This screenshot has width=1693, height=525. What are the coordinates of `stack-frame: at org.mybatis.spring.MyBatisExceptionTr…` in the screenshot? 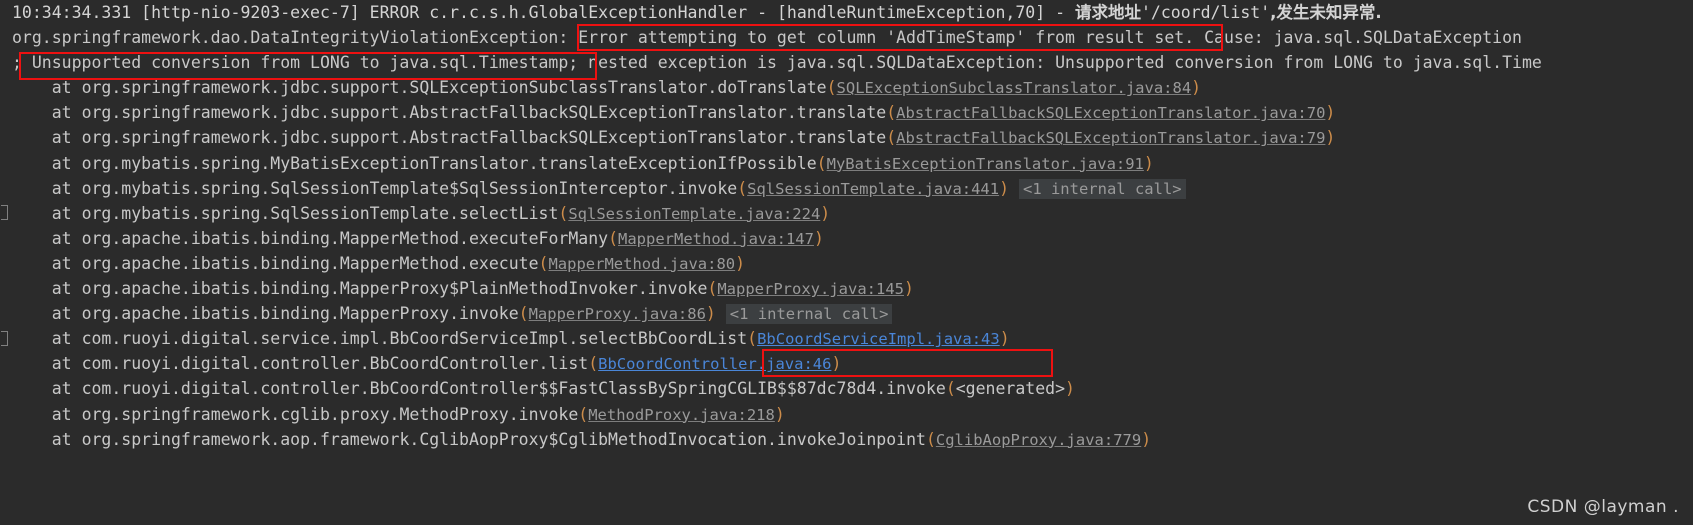 It's located at (846, 163).